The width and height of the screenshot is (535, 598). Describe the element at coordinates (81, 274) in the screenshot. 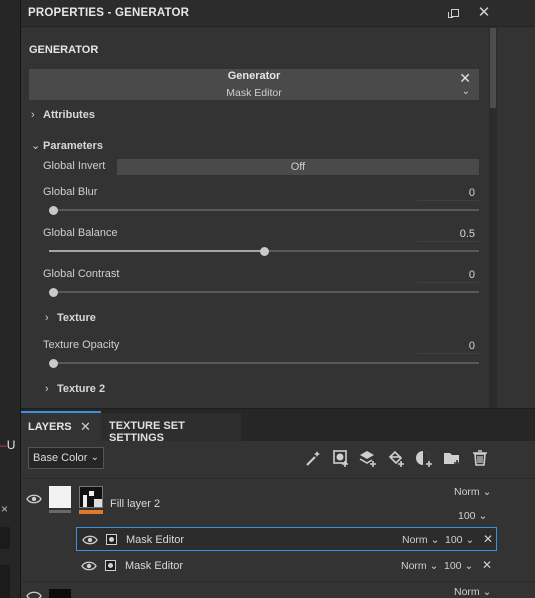

I see `global-contrast-label: Global Contrast` at that location.